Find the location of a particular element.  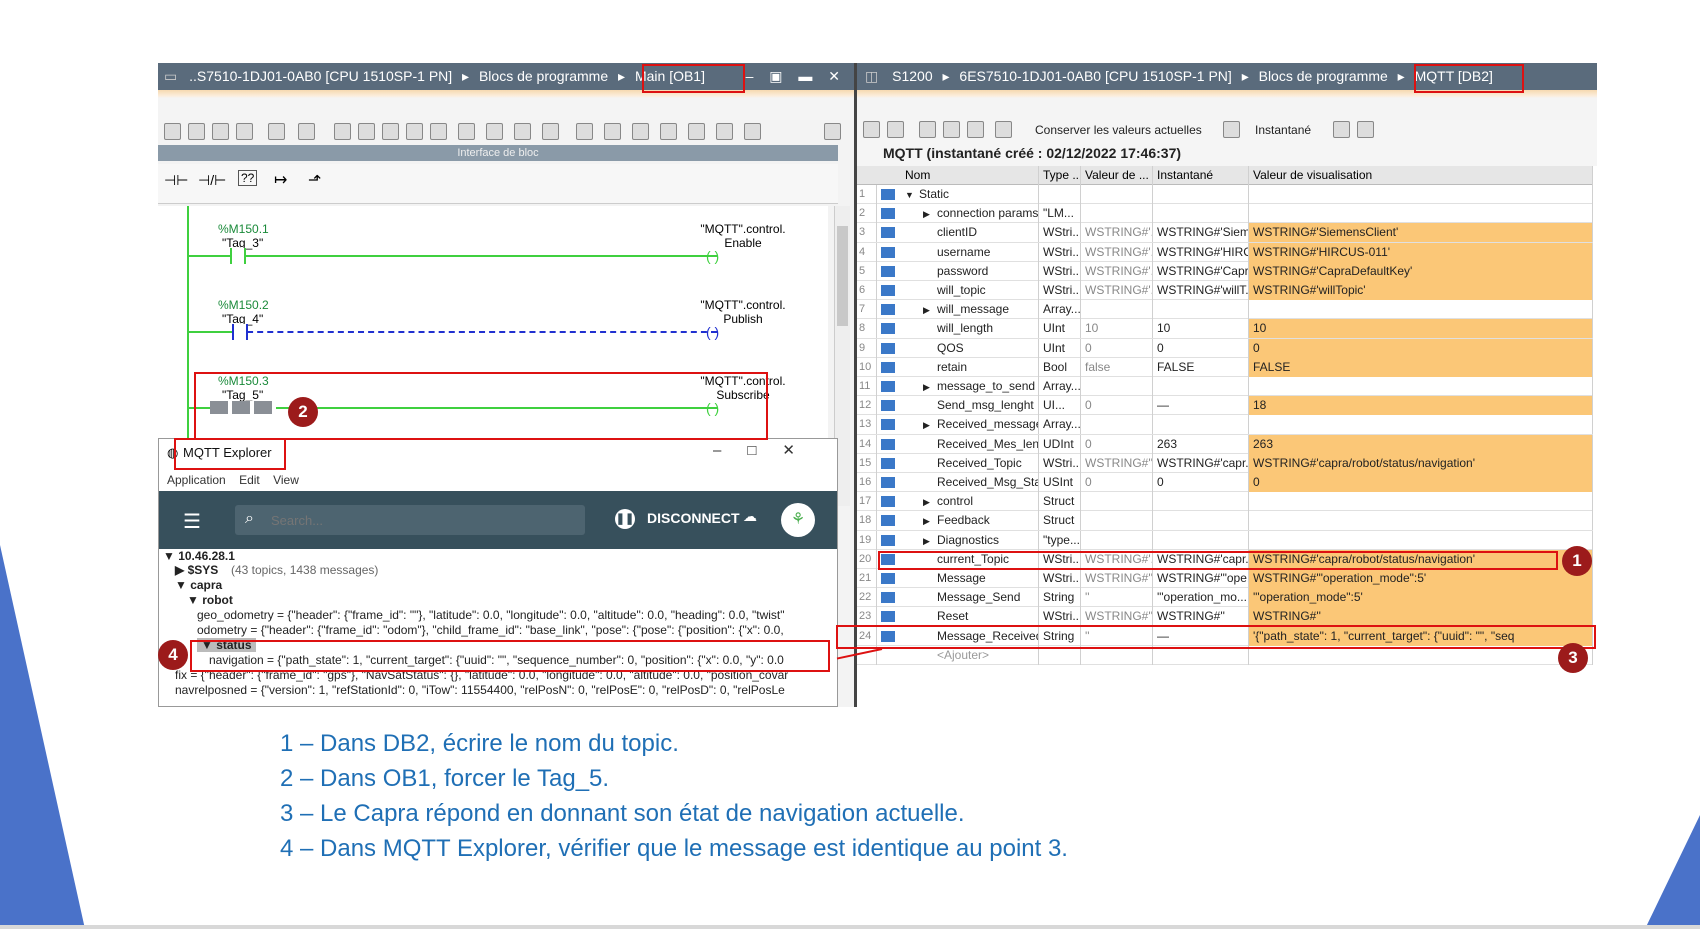

table-row: 12 Send_msg_lenght UI... 0—18 is located at coordinates (1225, 406).